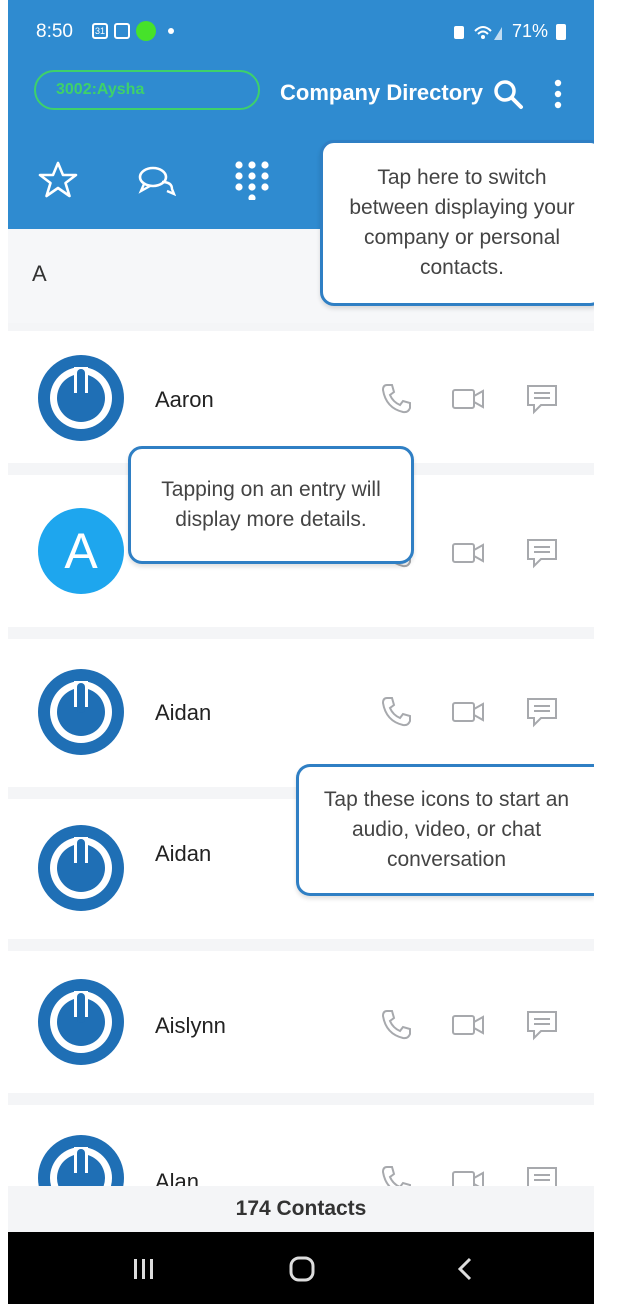 The image size is (619, 1304). What do you see at coordinates (184, 399) in the screenshot?
I see `contact-name: Aaron` at bounding box center [184, 399].